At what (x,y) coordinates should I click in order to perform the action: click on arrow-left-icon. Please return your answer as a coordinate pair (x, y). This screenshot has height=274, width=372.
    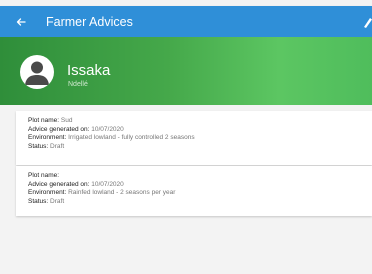
    Looking at the image, I should click on (21, 22).